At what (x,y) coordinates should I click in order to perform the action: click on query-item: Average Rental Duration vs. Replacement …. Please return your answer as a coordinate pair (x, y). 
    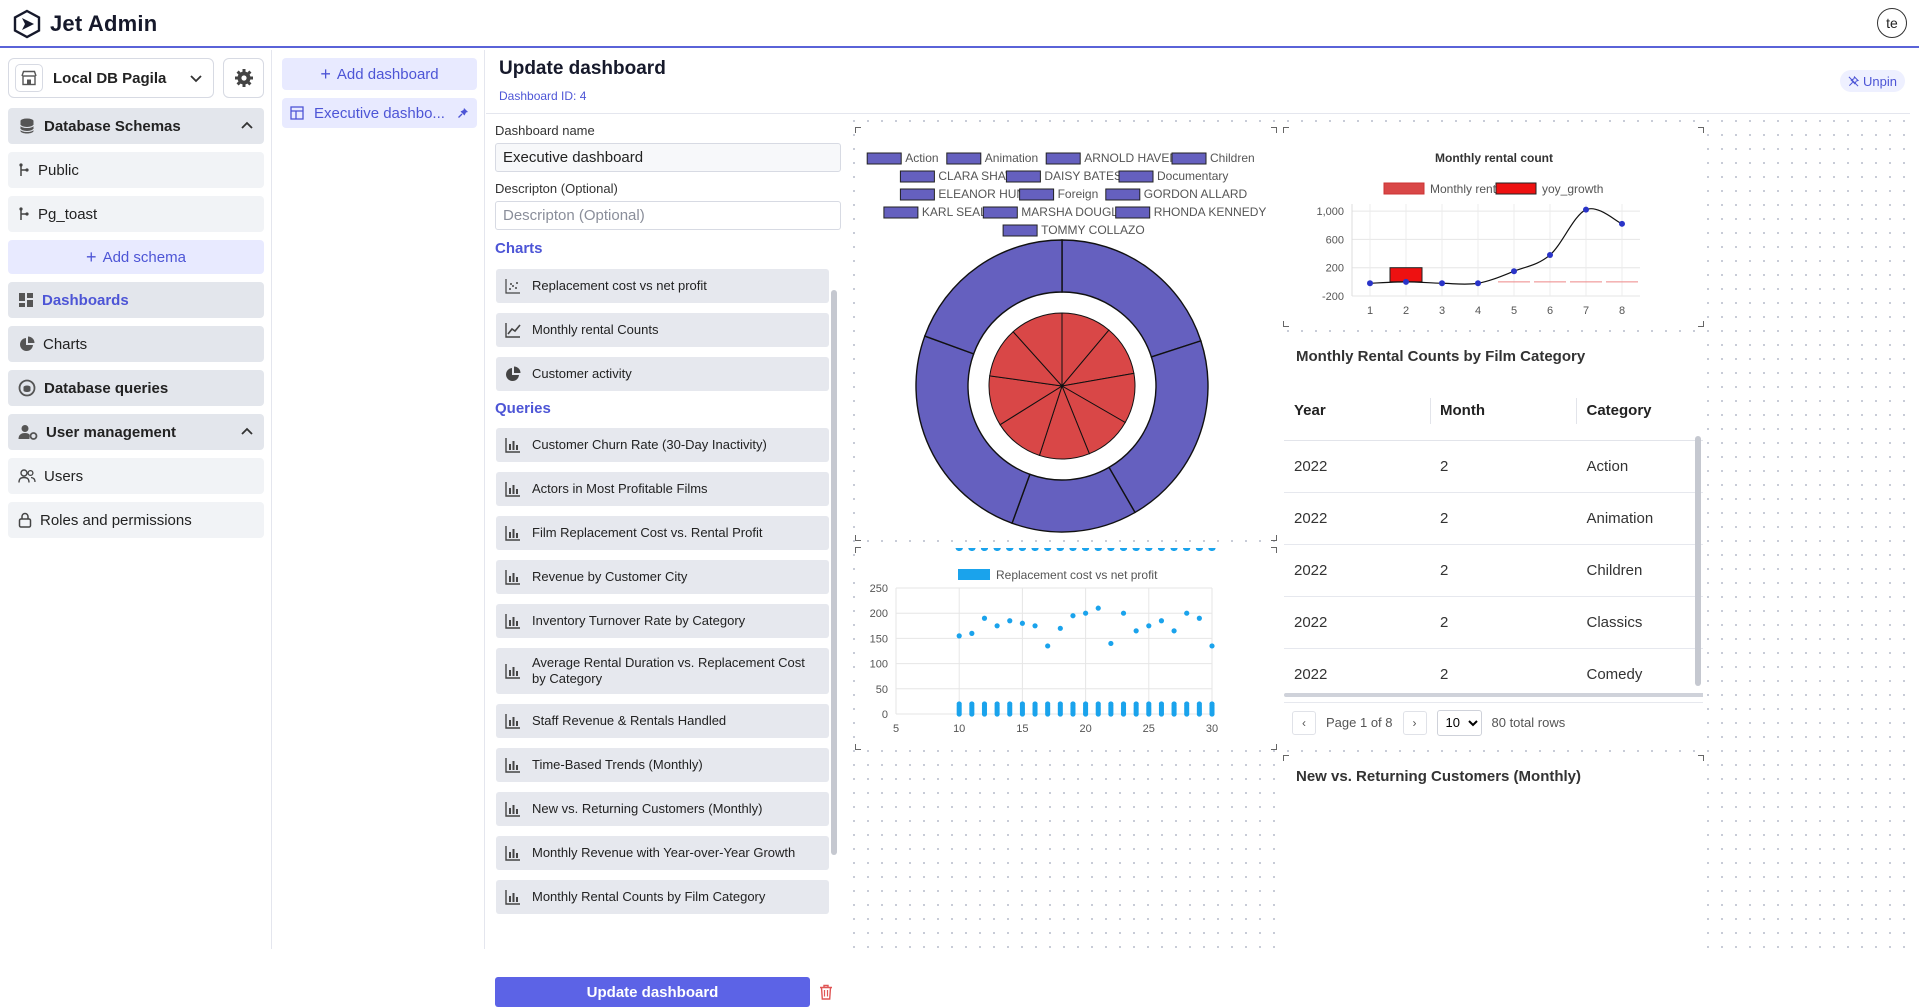
    Looking at the image, I should click on (662, 671).